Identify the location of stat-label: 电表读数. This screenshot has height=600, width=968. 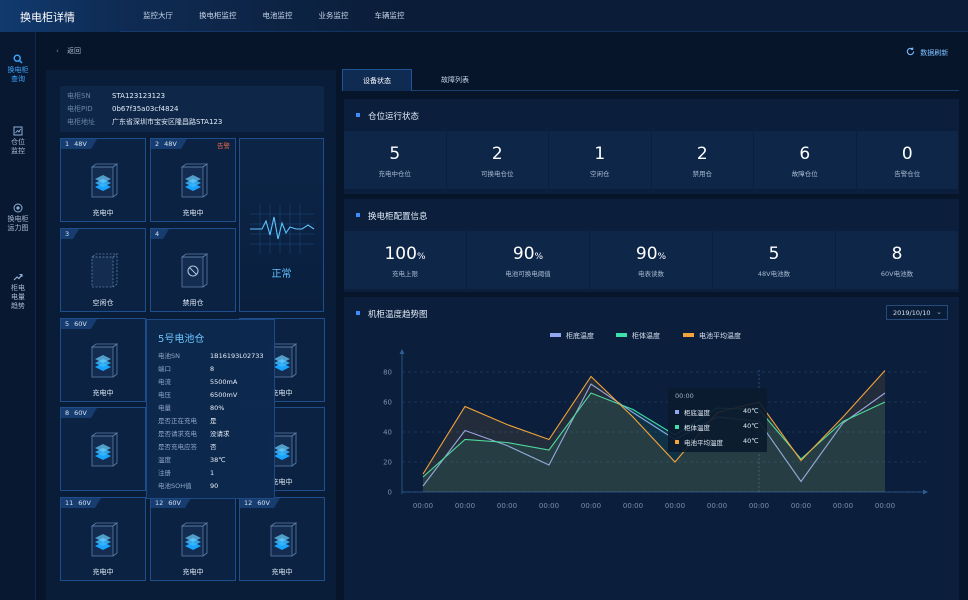
(651, 274).